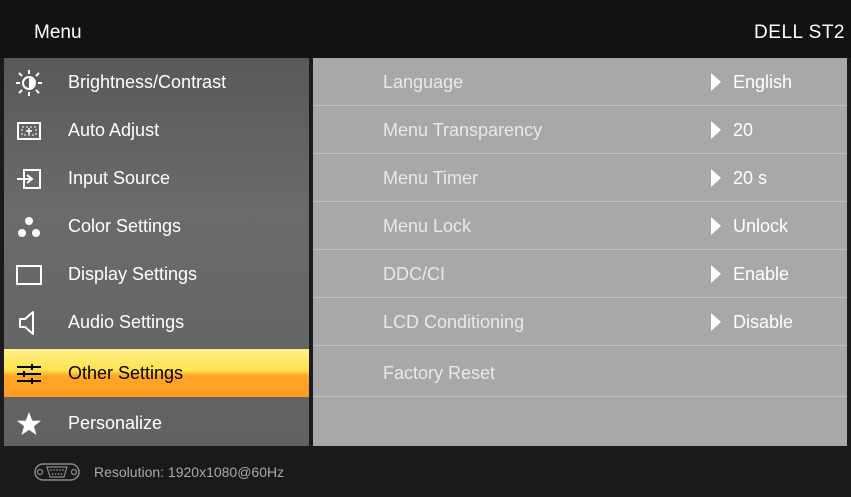 The height and width of the screenshot is (497, 851). What do you see at coordinates (454, 322) in the screenshot?
I see `setting-label: LCD Conditioning` at bounding box center [454, 322].